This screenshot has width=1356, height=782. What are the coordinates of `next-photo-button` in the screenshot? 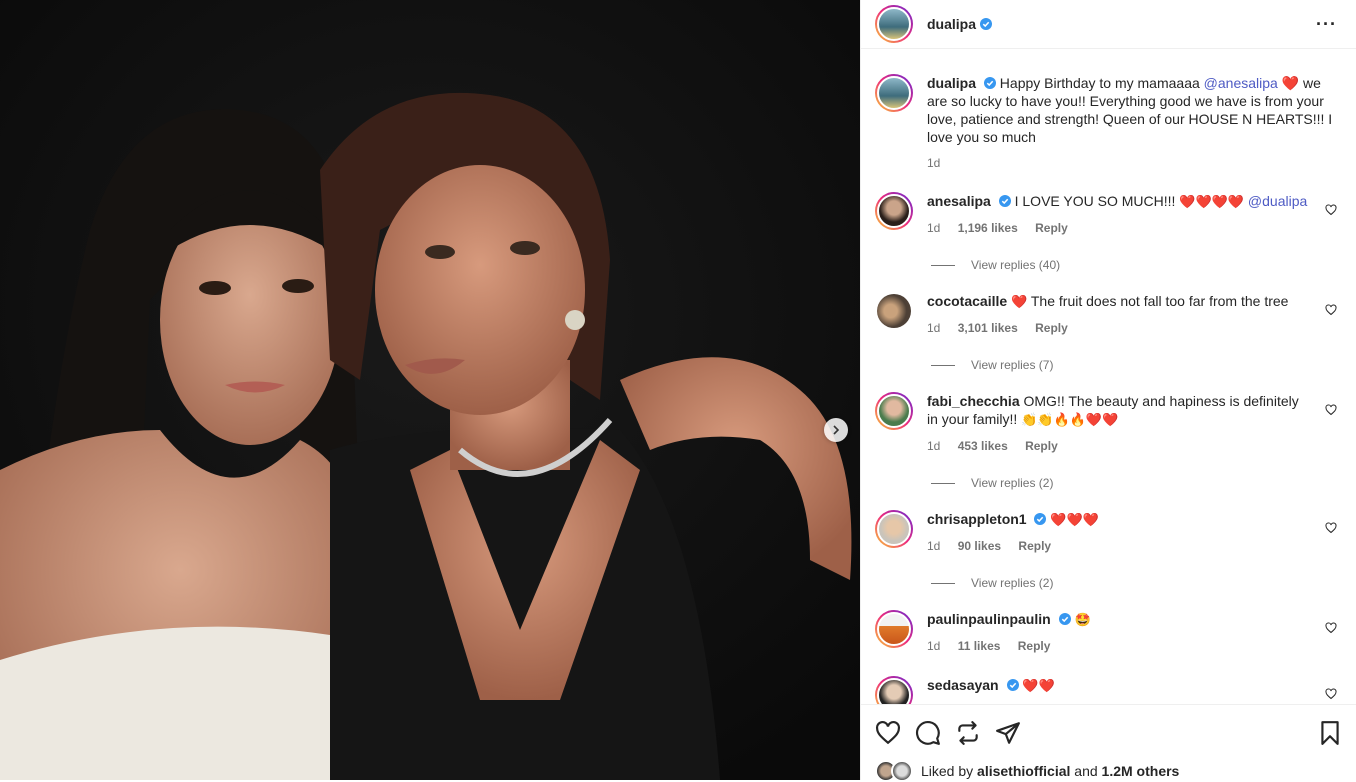 It's located at (836, 430).